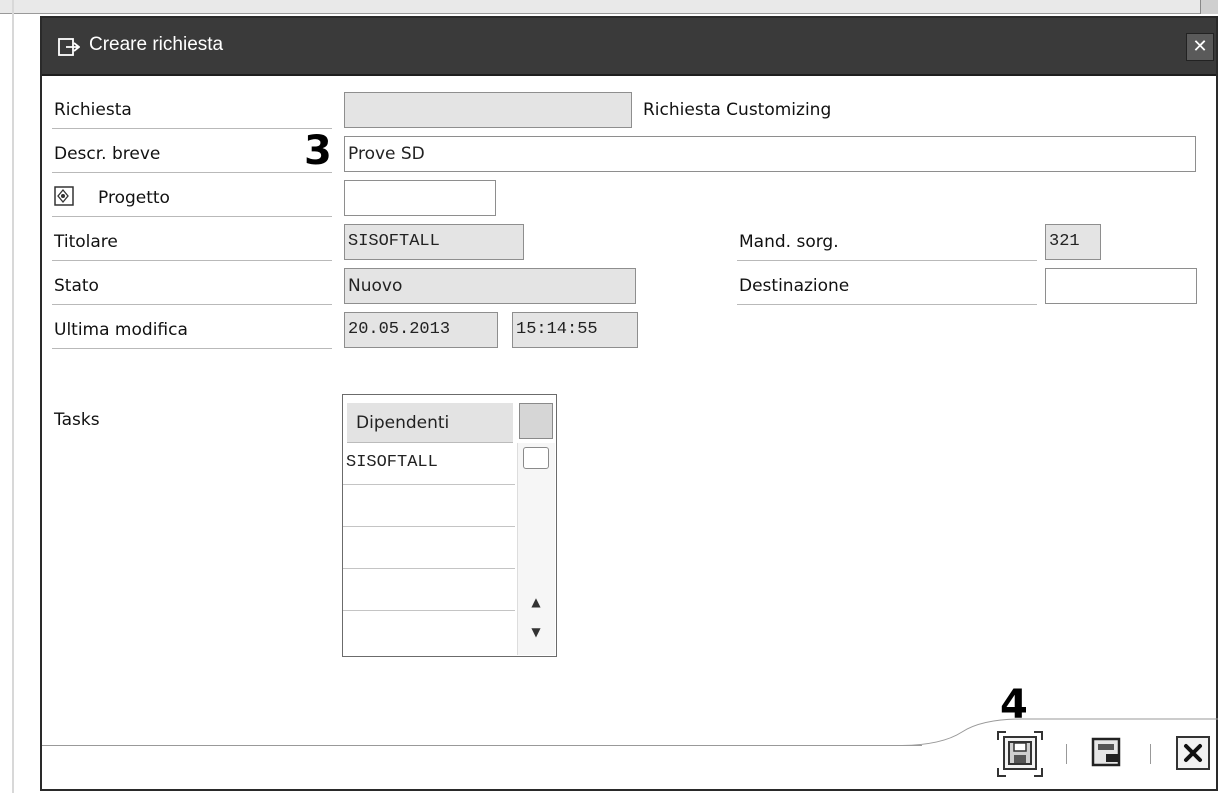  I want to click on stato-label: Stato, so click(76, 286).